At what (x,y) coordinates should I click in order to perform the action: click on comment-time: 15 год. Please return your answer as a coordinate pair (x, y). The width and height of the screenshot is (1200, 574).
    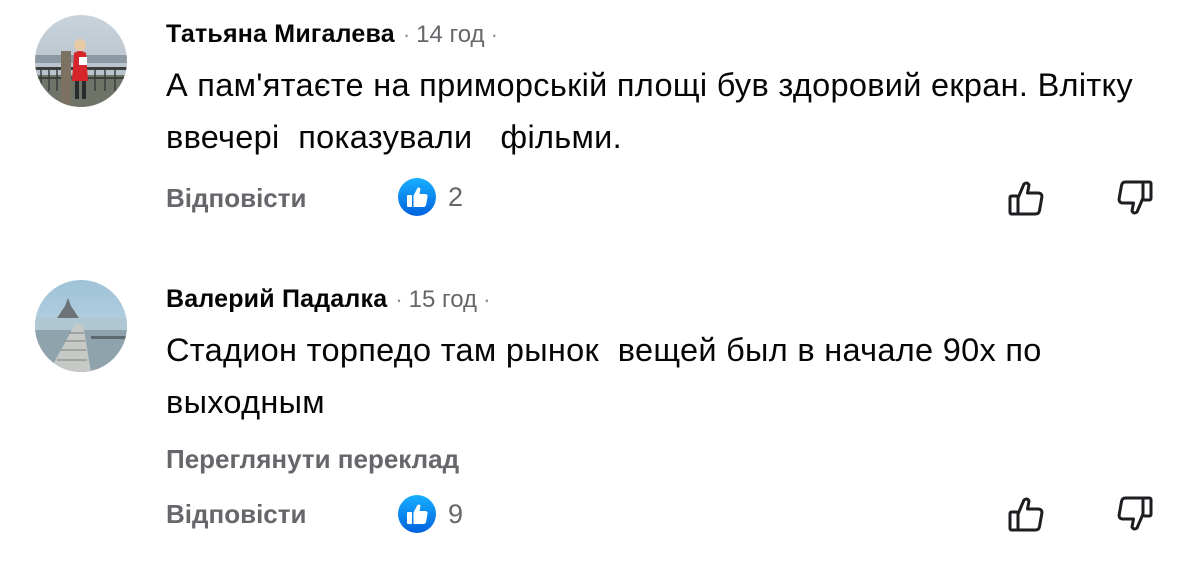
    Looking at the image, I should click on (443, 299).